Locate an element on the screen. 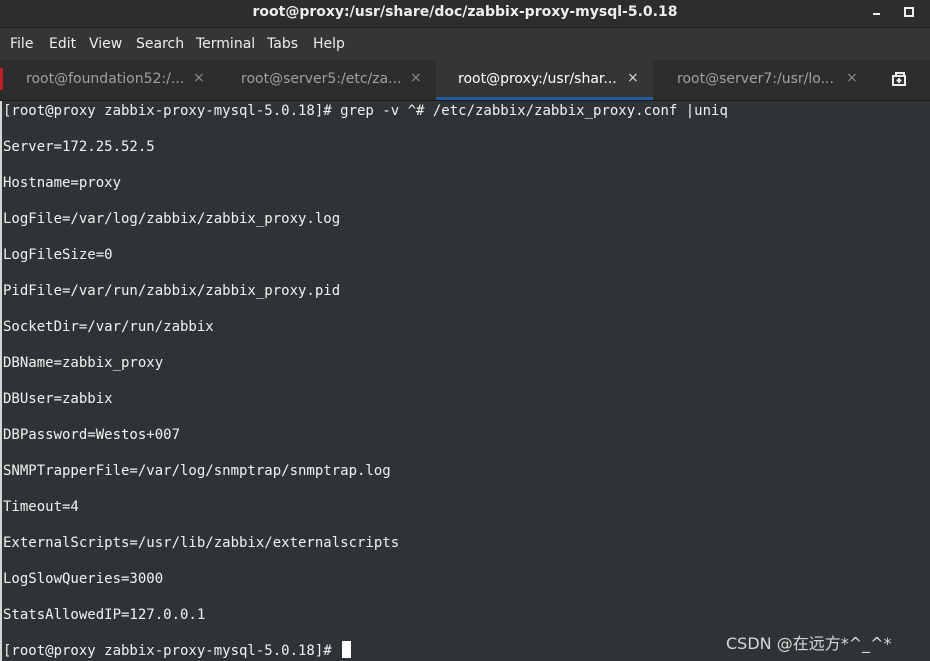 The image size is (930, 661). tab-foundation52: root@foundation52:/... × is located at coordinates (109, 80).